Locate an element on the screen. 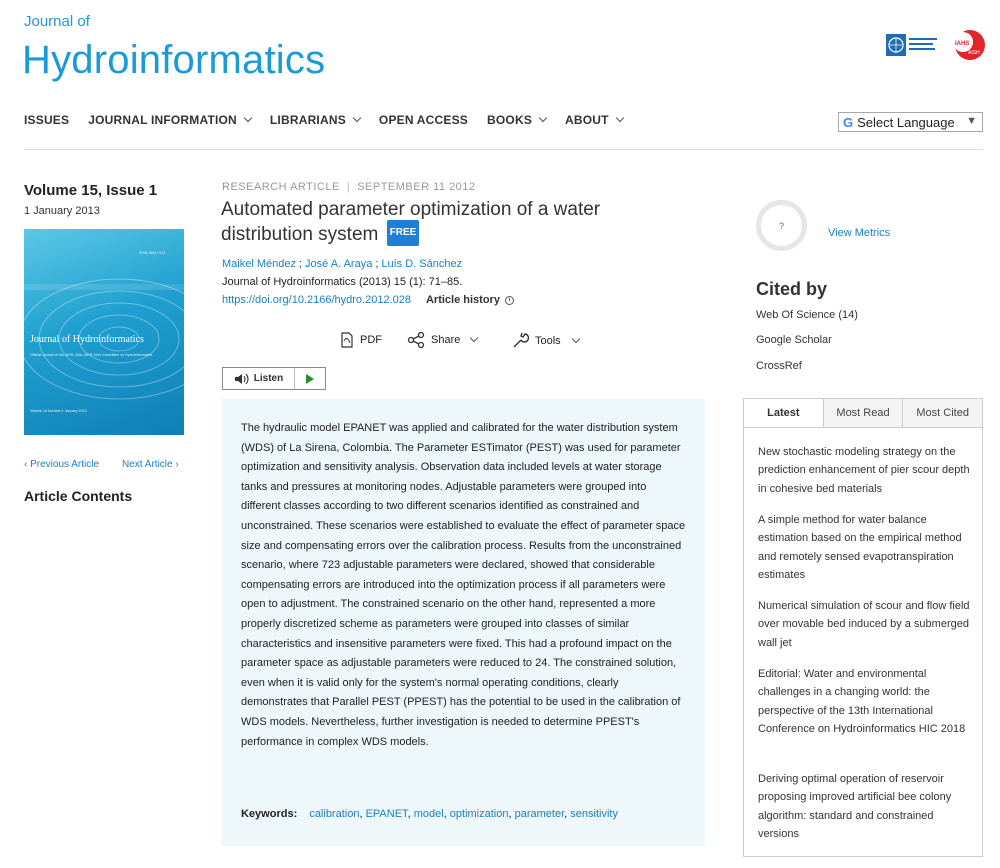 This screenshot has width=1000, height=868. previous-article-label: Previous Article is located at coordinates (65, 464).